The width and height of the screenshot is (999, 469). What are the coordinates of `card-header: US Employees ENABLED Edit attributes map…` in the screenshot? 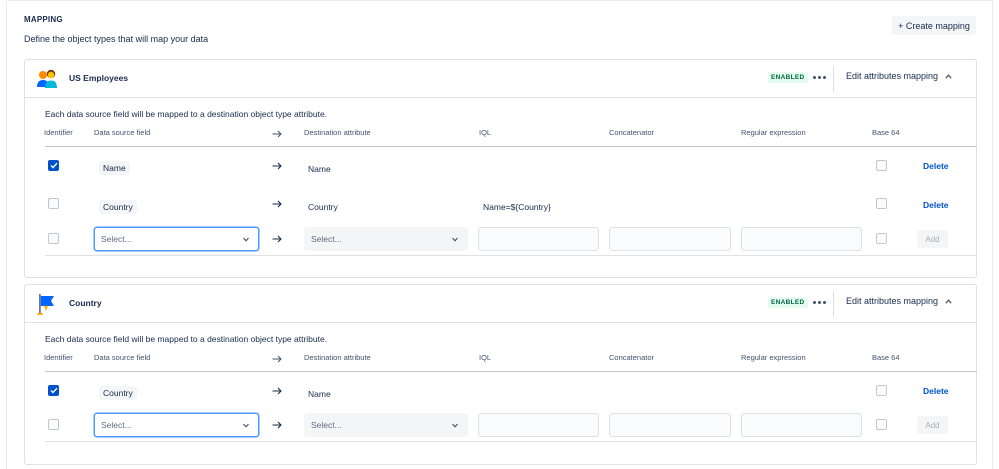 It's located at (500, 79).